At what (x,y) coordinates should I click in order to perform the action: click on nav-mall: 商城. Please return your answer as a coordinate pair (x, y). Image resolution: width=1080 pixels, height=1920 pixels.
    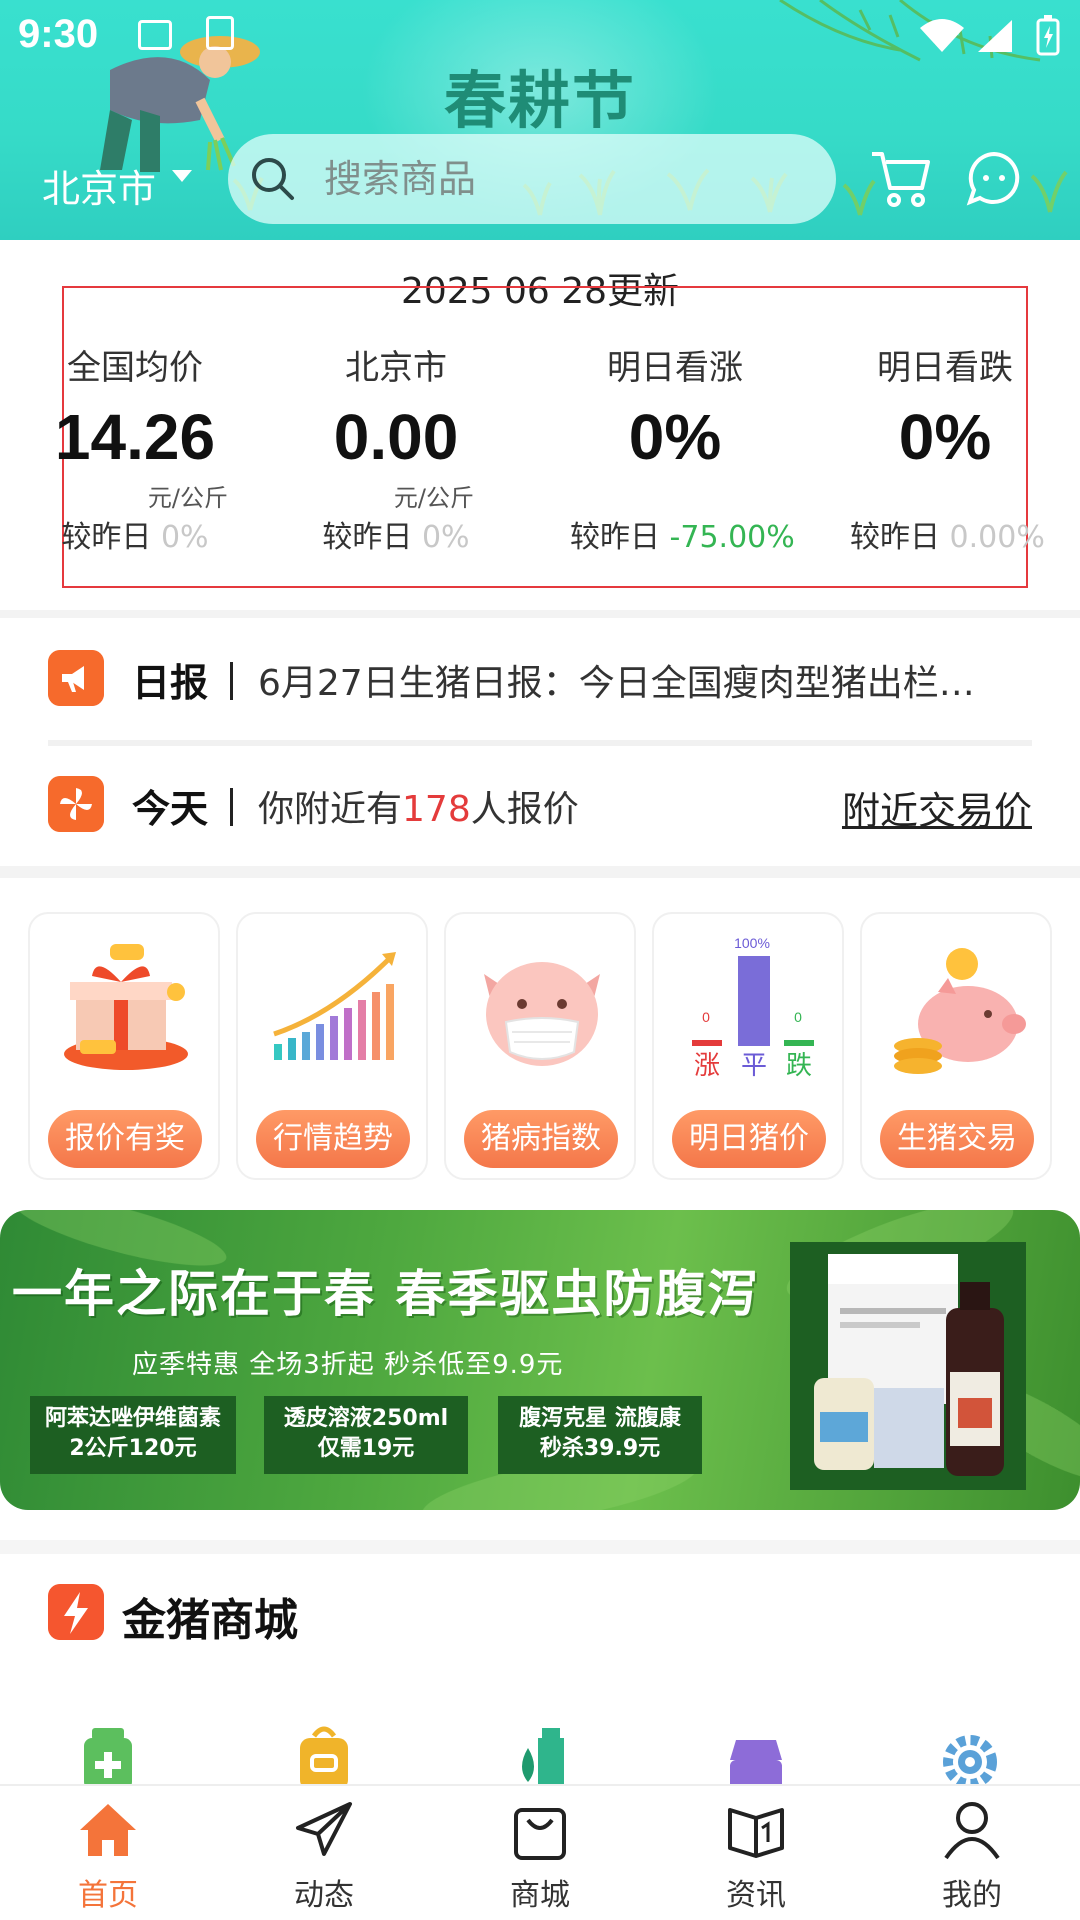
    Looking at the image, I should click on (540, 1853).